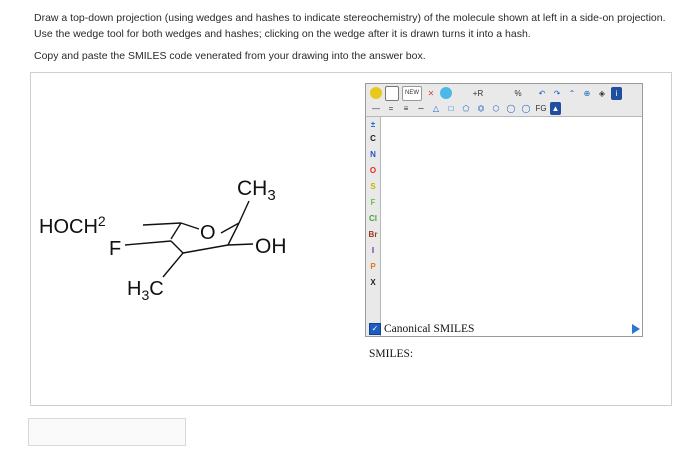 Image resolution: width=700 pixels, height=460 pixels. What do you see at coordinates (496, 108) in the screenshot?
I see `hexagon-ring-icon: ⬡` at bounding box center [496, 108].